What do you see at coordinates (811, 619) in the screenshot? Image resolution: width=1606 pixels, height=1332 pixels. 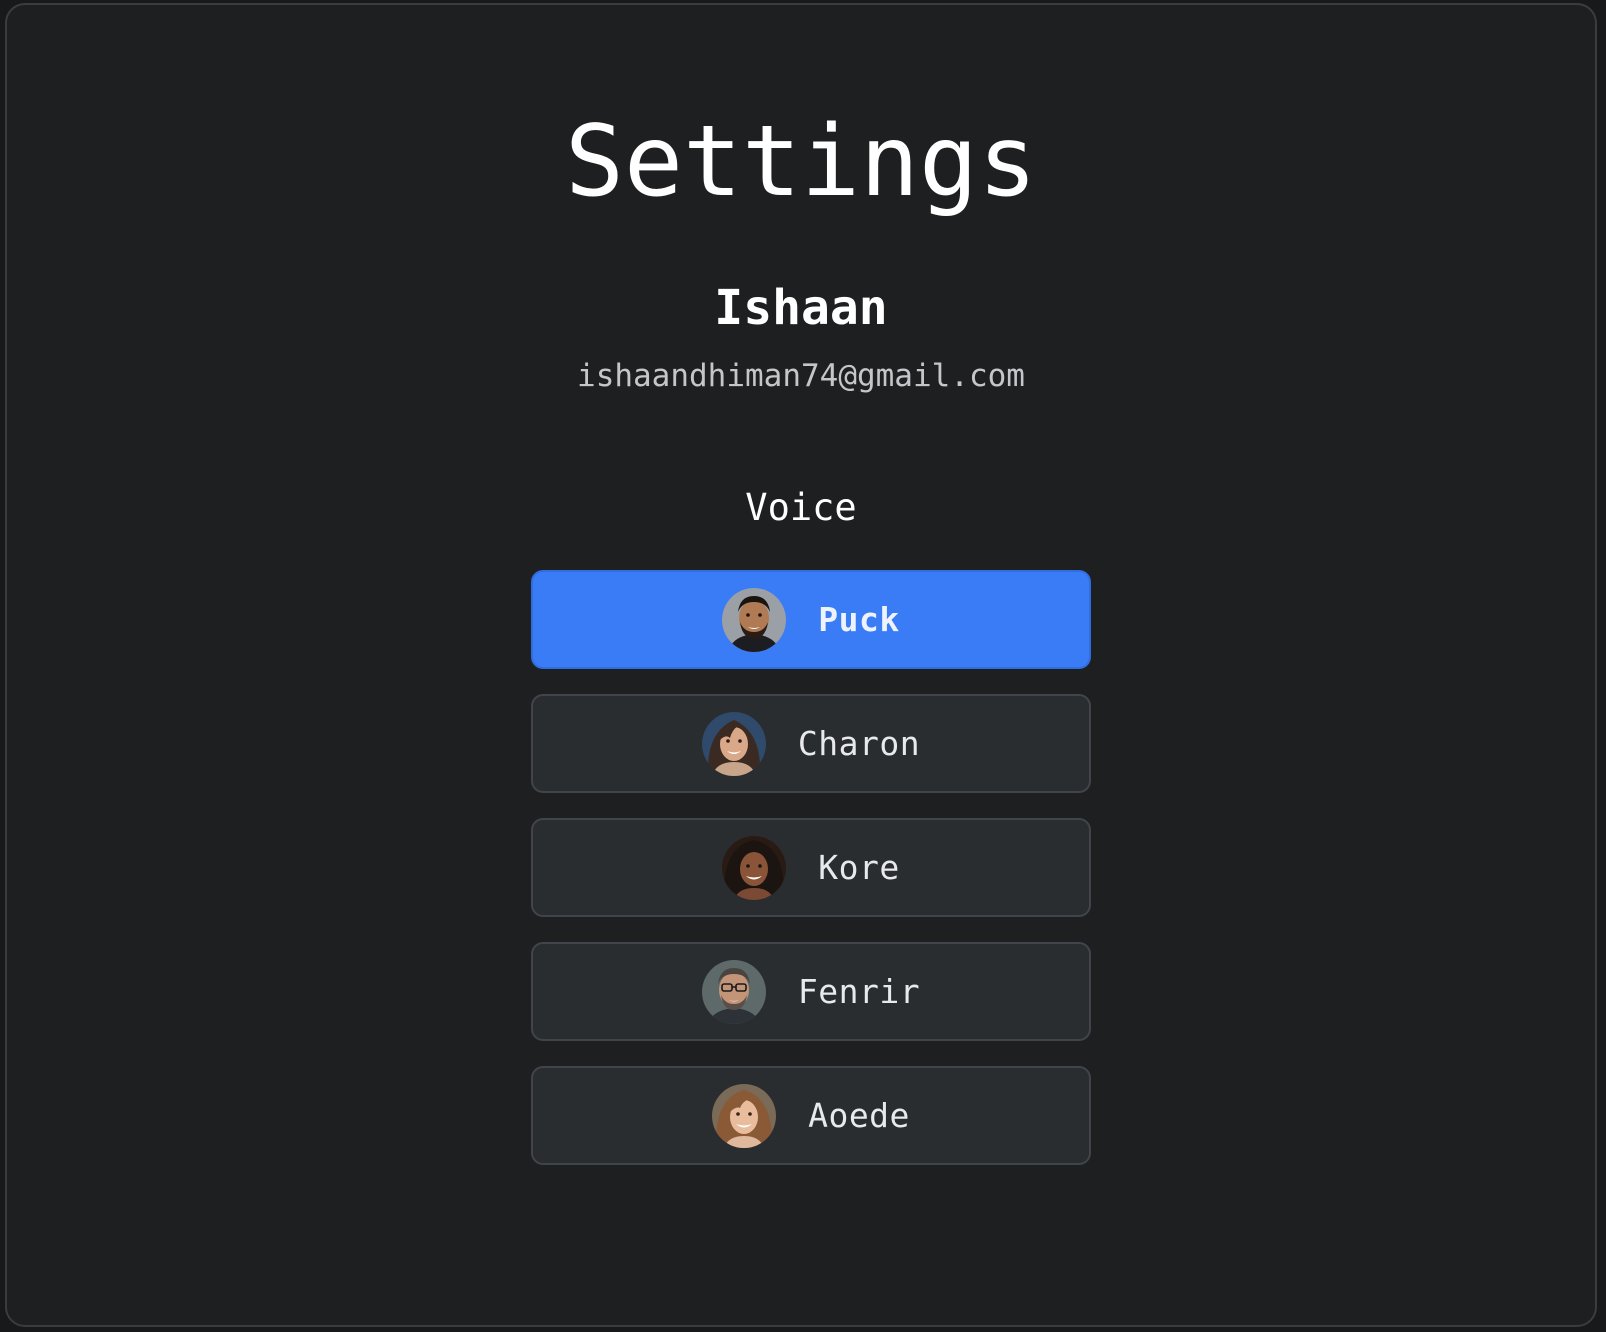 I see `voice-option-puck: Puck` at bounding box center [811, 619].